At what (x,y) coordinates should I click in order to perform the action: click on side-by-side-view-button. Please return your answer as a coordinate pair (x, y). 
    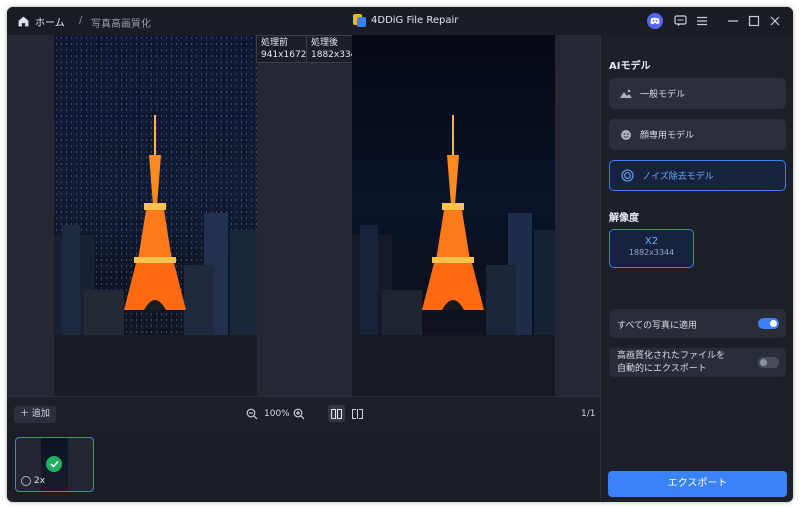
    Looking at the image, I should click on (336, 413).